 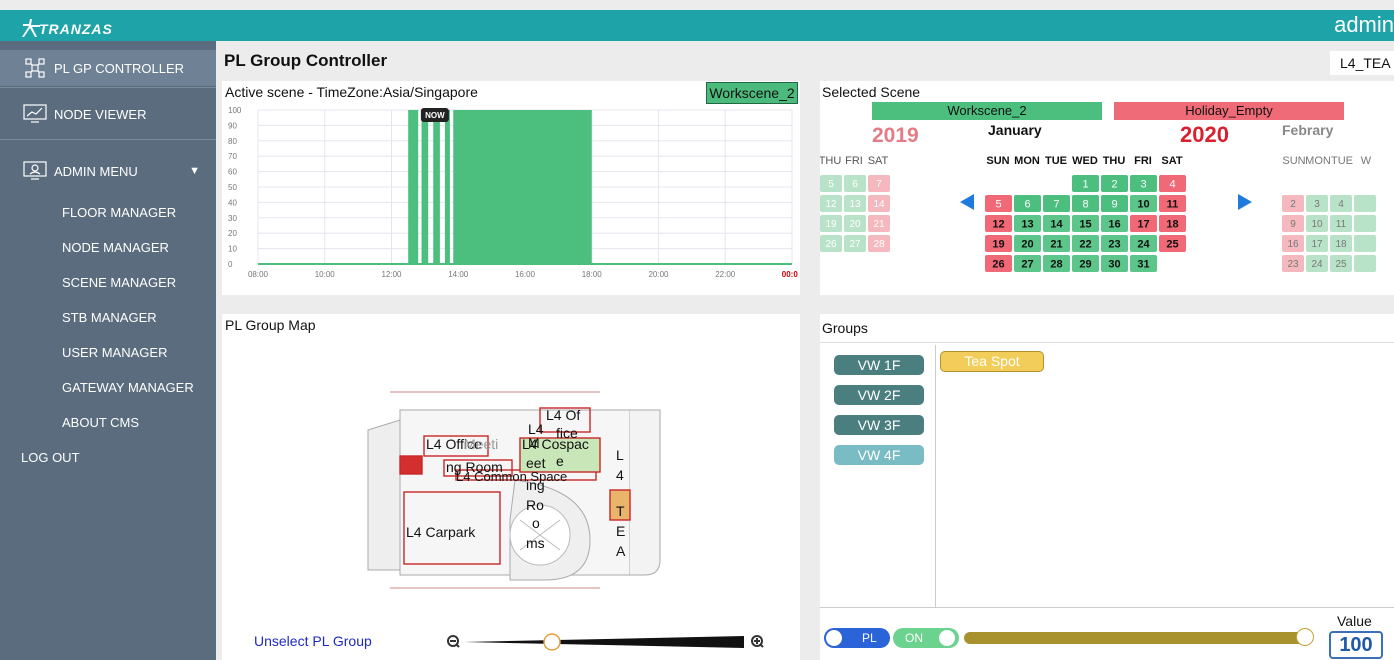 I want to click on logout-link: LOG OUT, so click(x=50, y=457).